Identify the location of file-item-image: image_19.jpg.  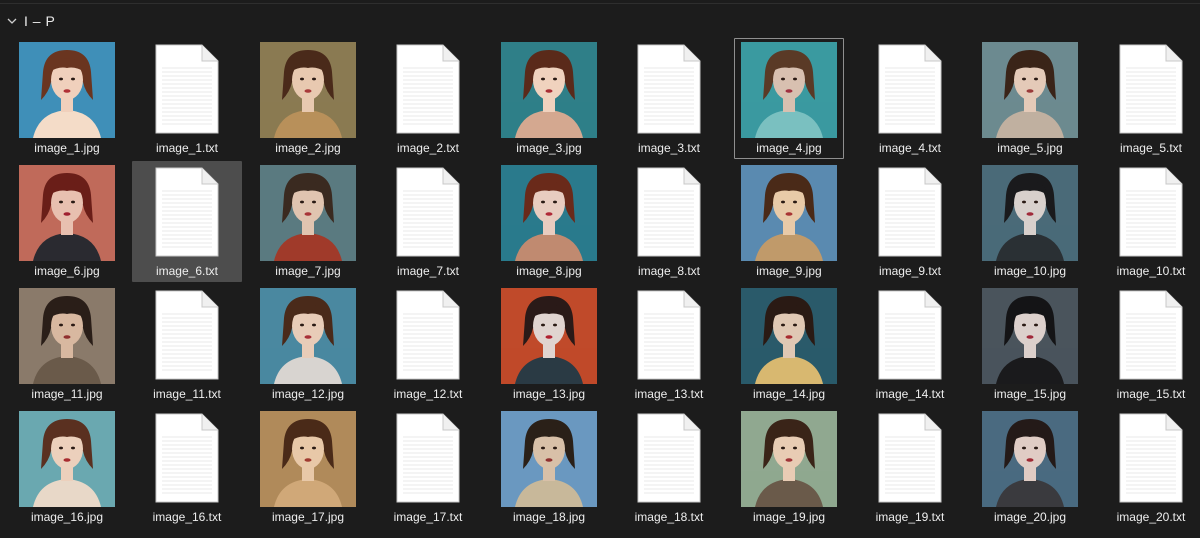
(789, 467).